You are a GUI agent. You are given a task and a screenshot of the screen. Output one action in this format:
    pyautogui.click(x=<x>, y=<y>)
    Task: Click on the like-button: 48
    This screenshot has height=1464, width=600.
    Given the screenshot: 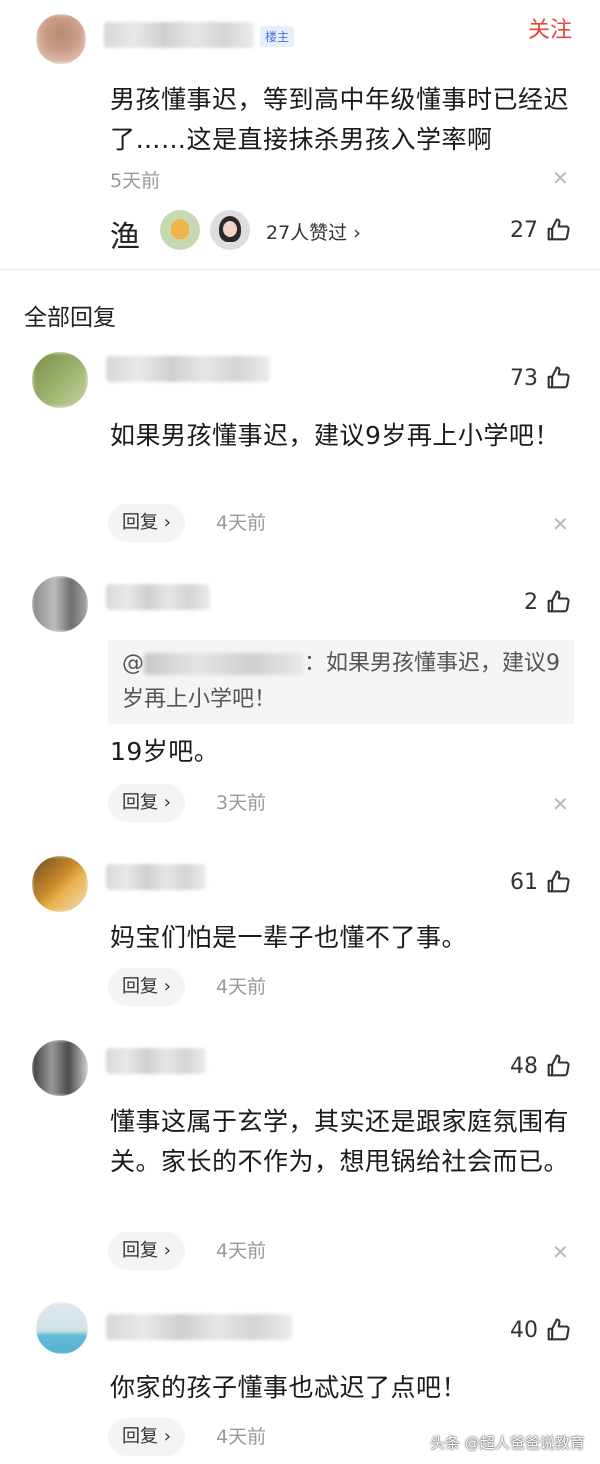 What is the action you would take?
    pyautogui.click(x=541, y=1066)
    